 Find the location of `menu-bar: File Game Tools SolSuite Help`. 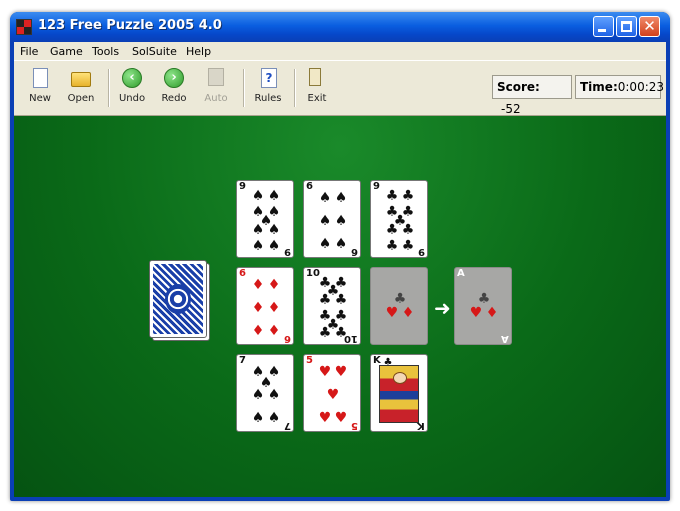

menu-bar: File Game Tools SolSuite Help is located at coordinates (340, 51).